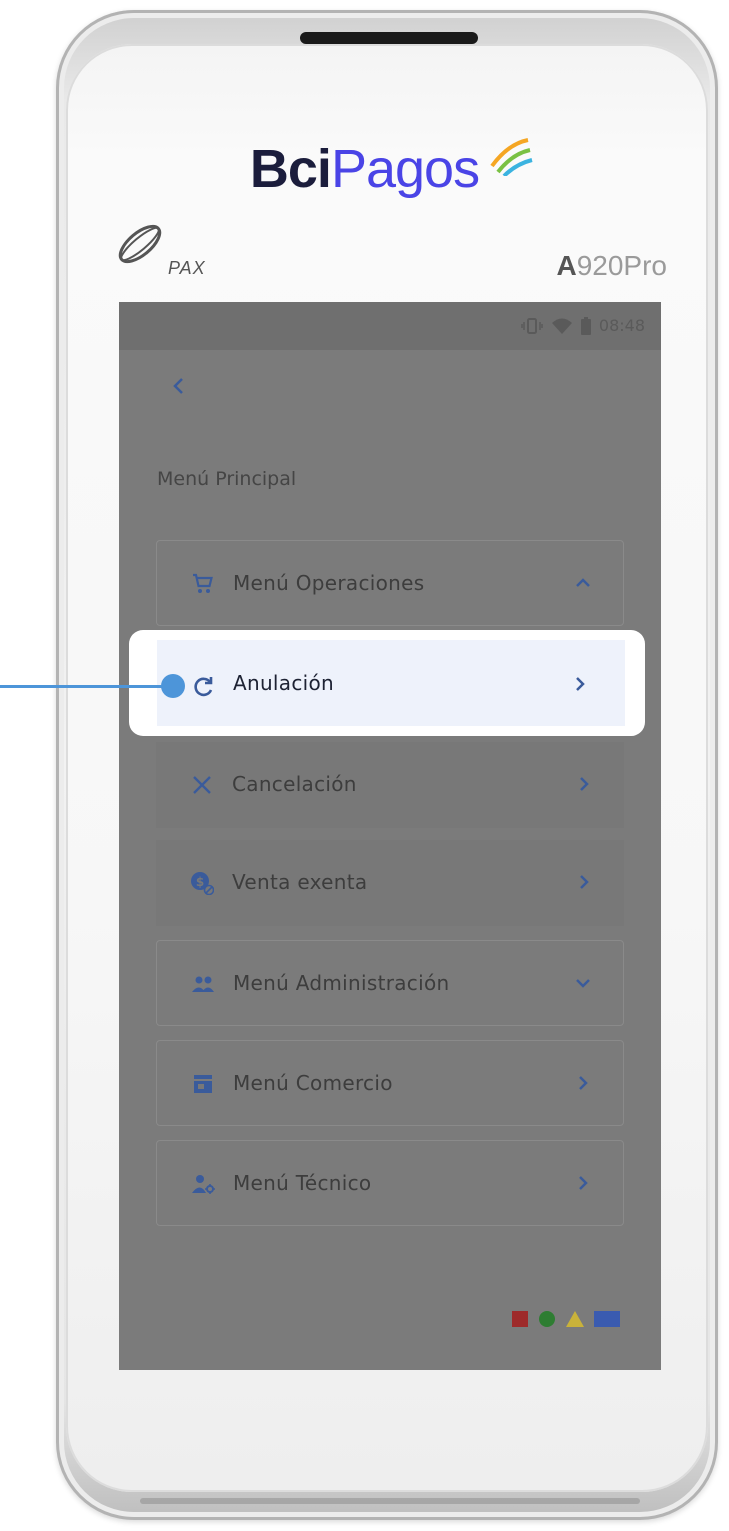 This screenshot has width=729, height=1531. I want to click on chevron-left-icon, so click(178, 386).